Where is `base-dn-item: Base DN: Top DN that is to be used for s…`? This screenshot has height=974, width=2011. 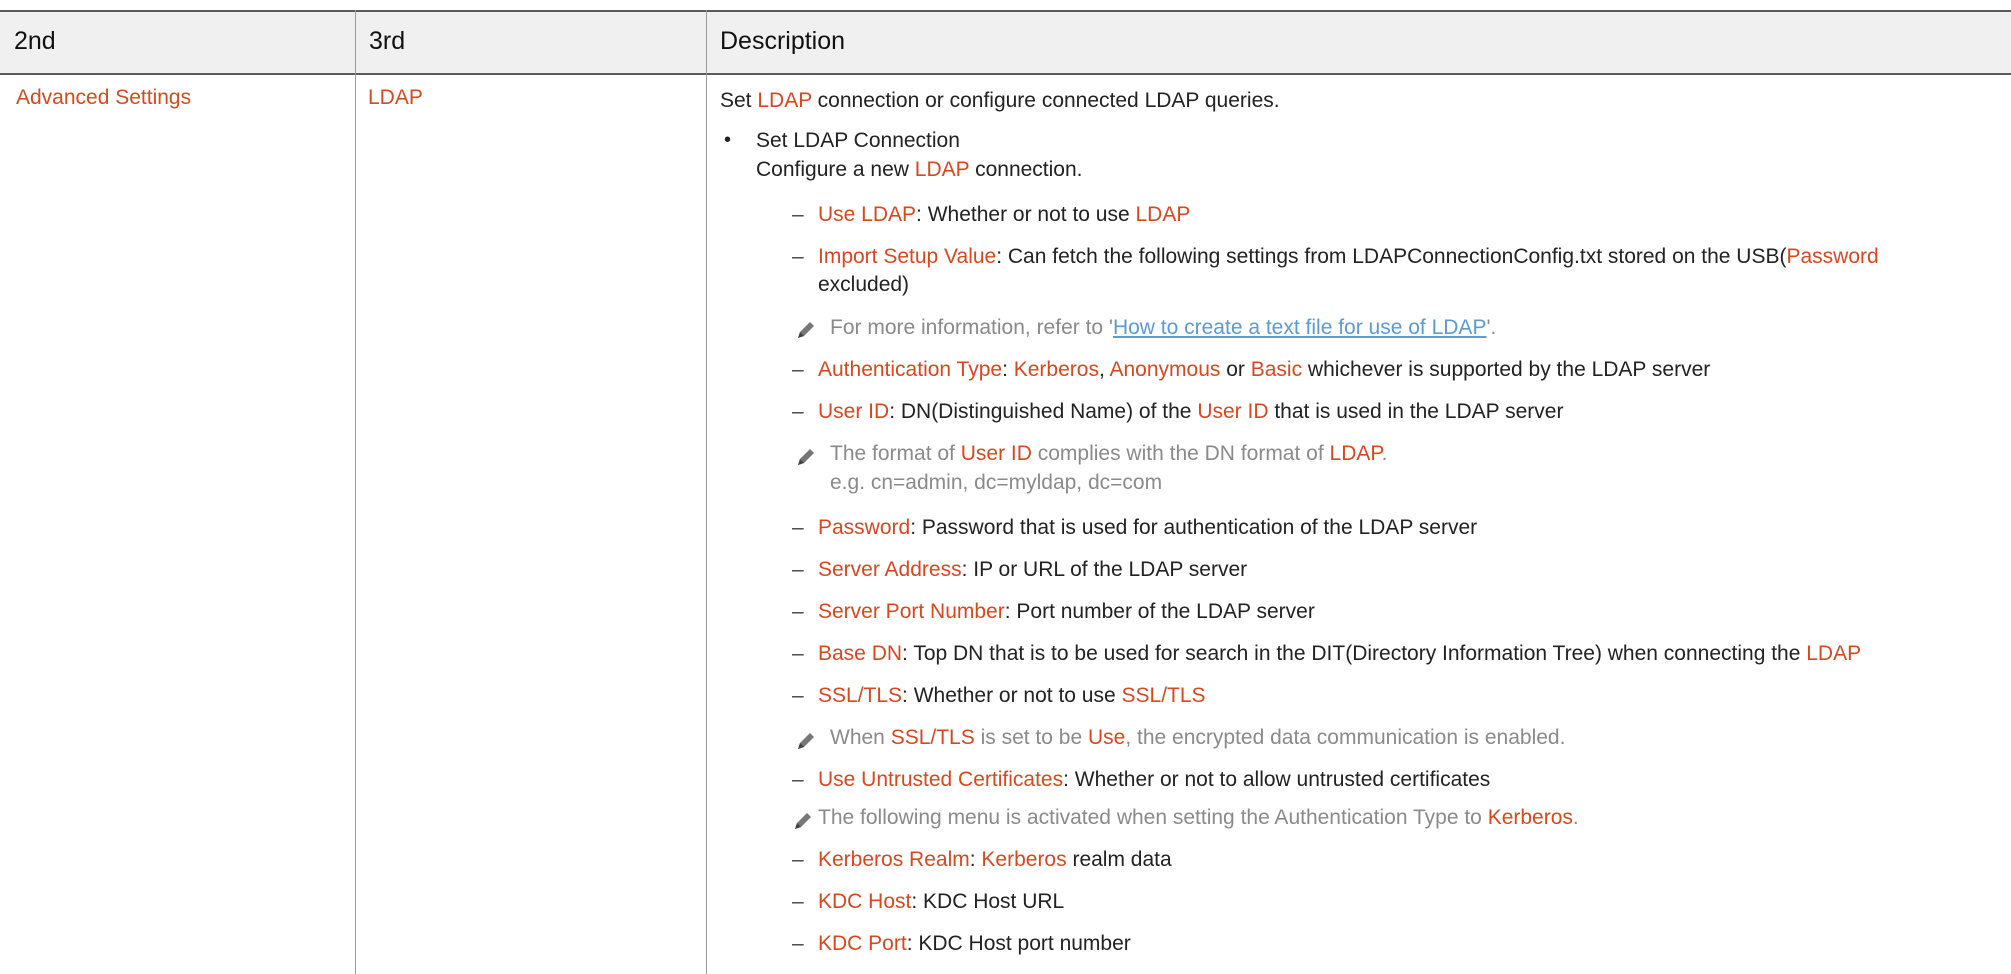 base-dn-item: Base DN: Top DN that is to be used for s… is located at coordinates (1340, 653).